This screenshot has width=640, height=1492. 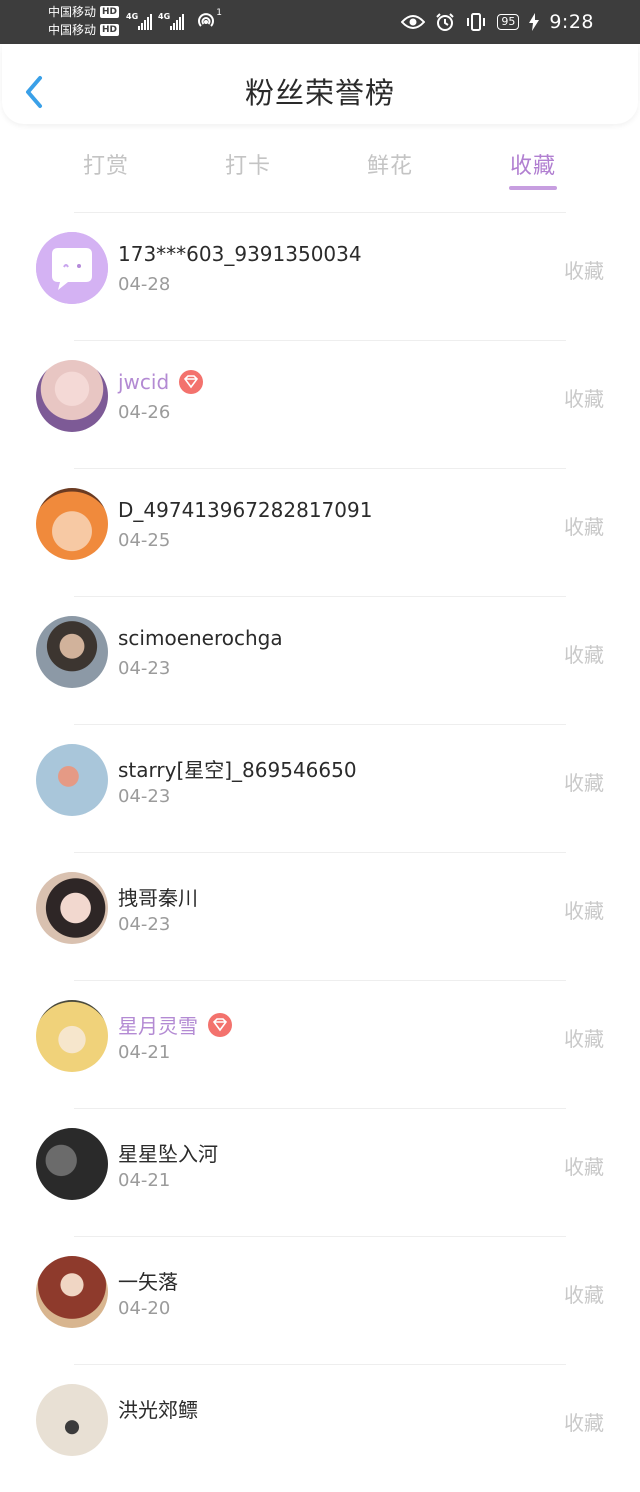 I want to click on list-item: jwcid 04-26 收藏, so click(x=320, y=404).